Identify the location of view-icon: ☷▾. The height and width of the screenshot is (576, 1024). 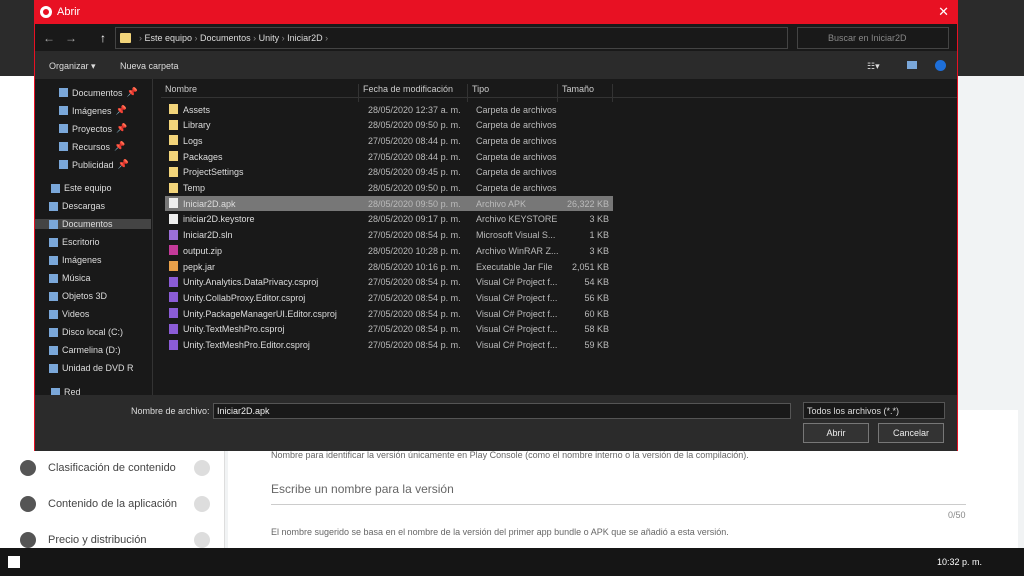
(873, 66).